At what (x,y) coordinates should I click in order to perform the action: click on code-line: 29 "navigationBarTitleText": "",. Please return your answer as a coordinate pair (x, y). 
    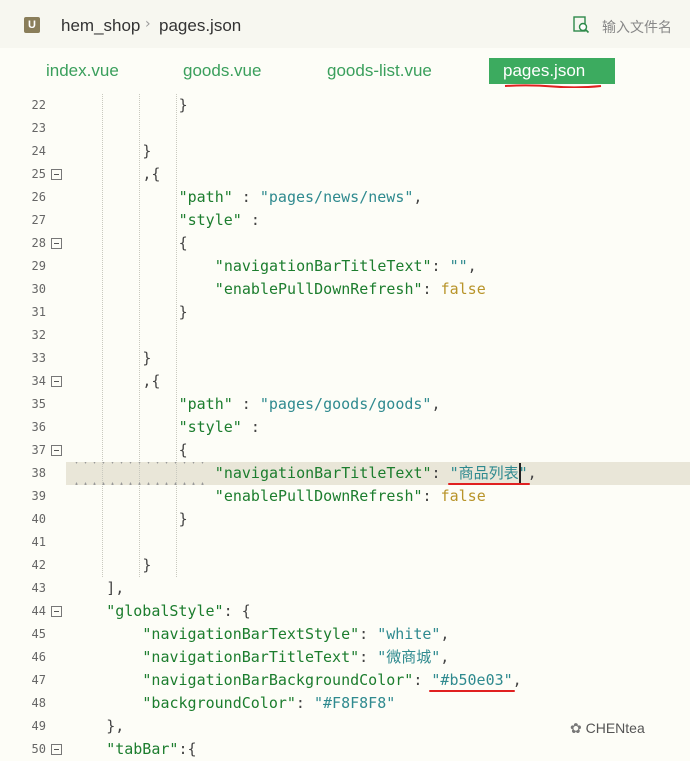
    Looking at the image, I should click on (345, 266).